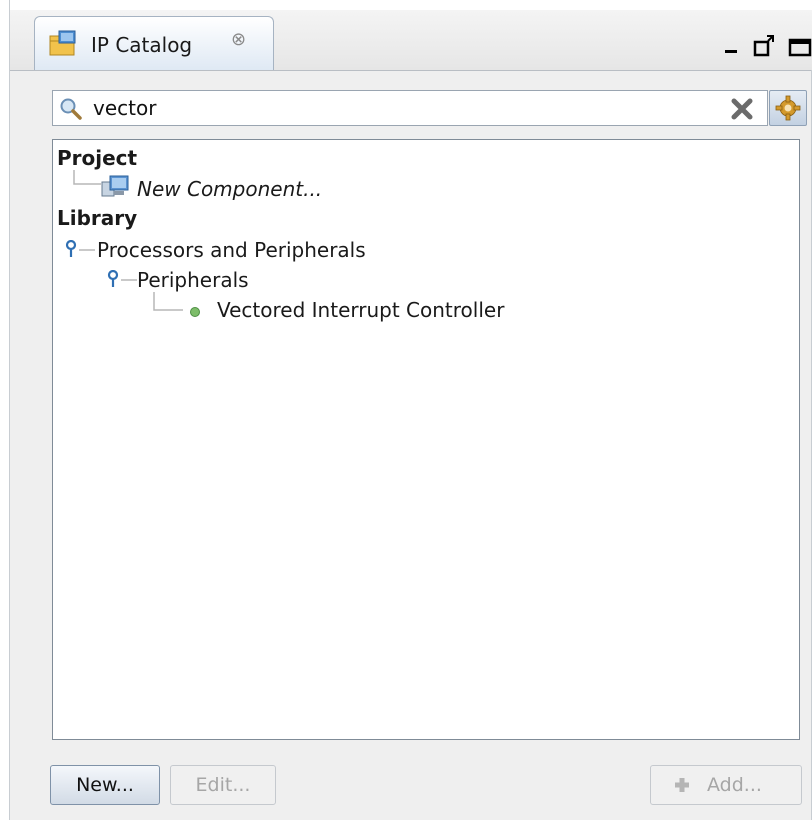 The width and height of the screenshot is (812, 820). What do you see at coordinates (360, 310) in the screenshot?
I see `tree-node-vectored-interrupt-controller: Vectored Interrupt Controller` at bounding box center [360, 310].